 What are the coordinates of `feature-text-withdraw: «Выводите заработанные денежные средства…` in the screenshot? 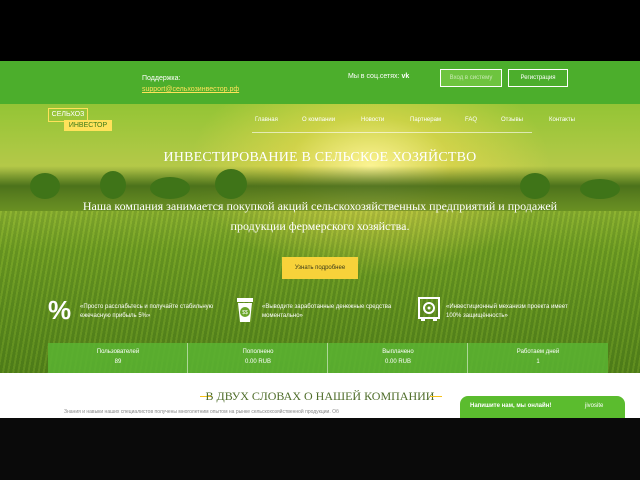 It's located at (327, 311).